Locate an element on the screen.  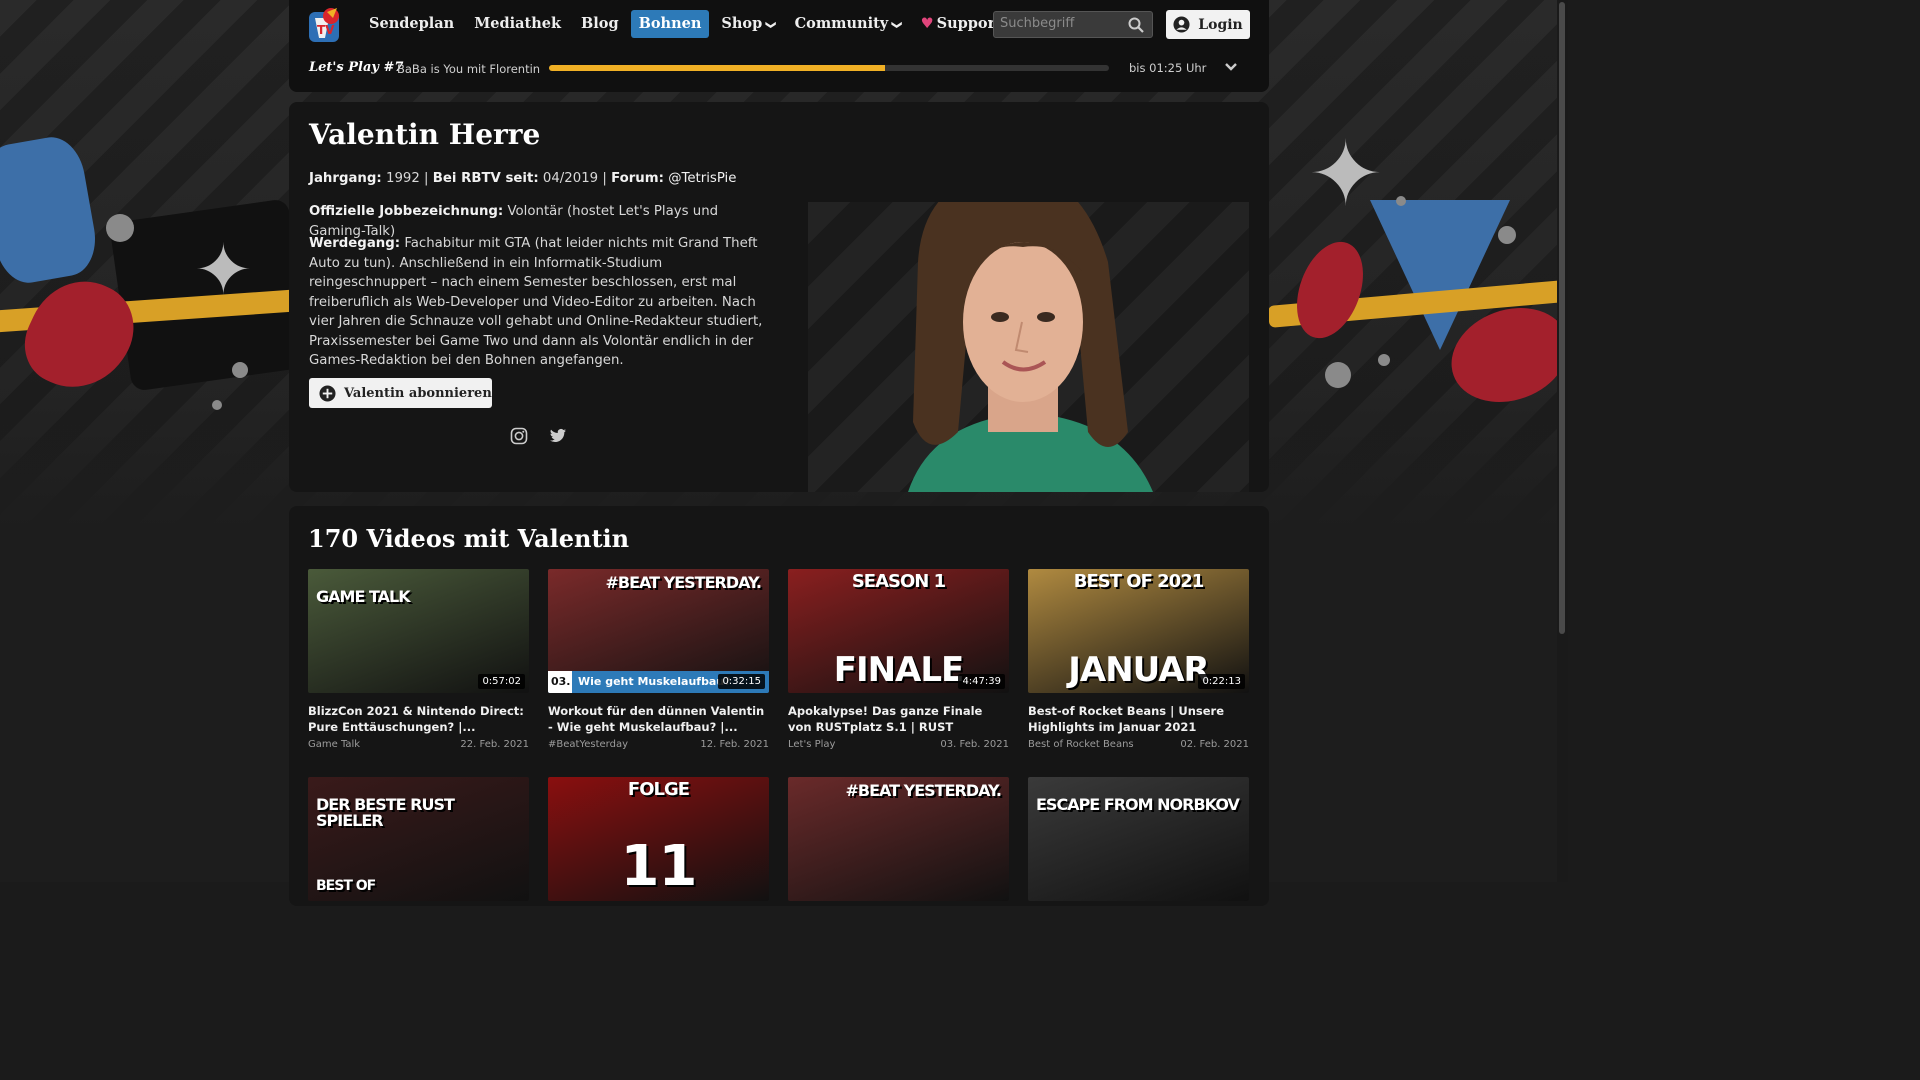
nav-item-shop: Shop ❯ is located at coordinates (747, 24).